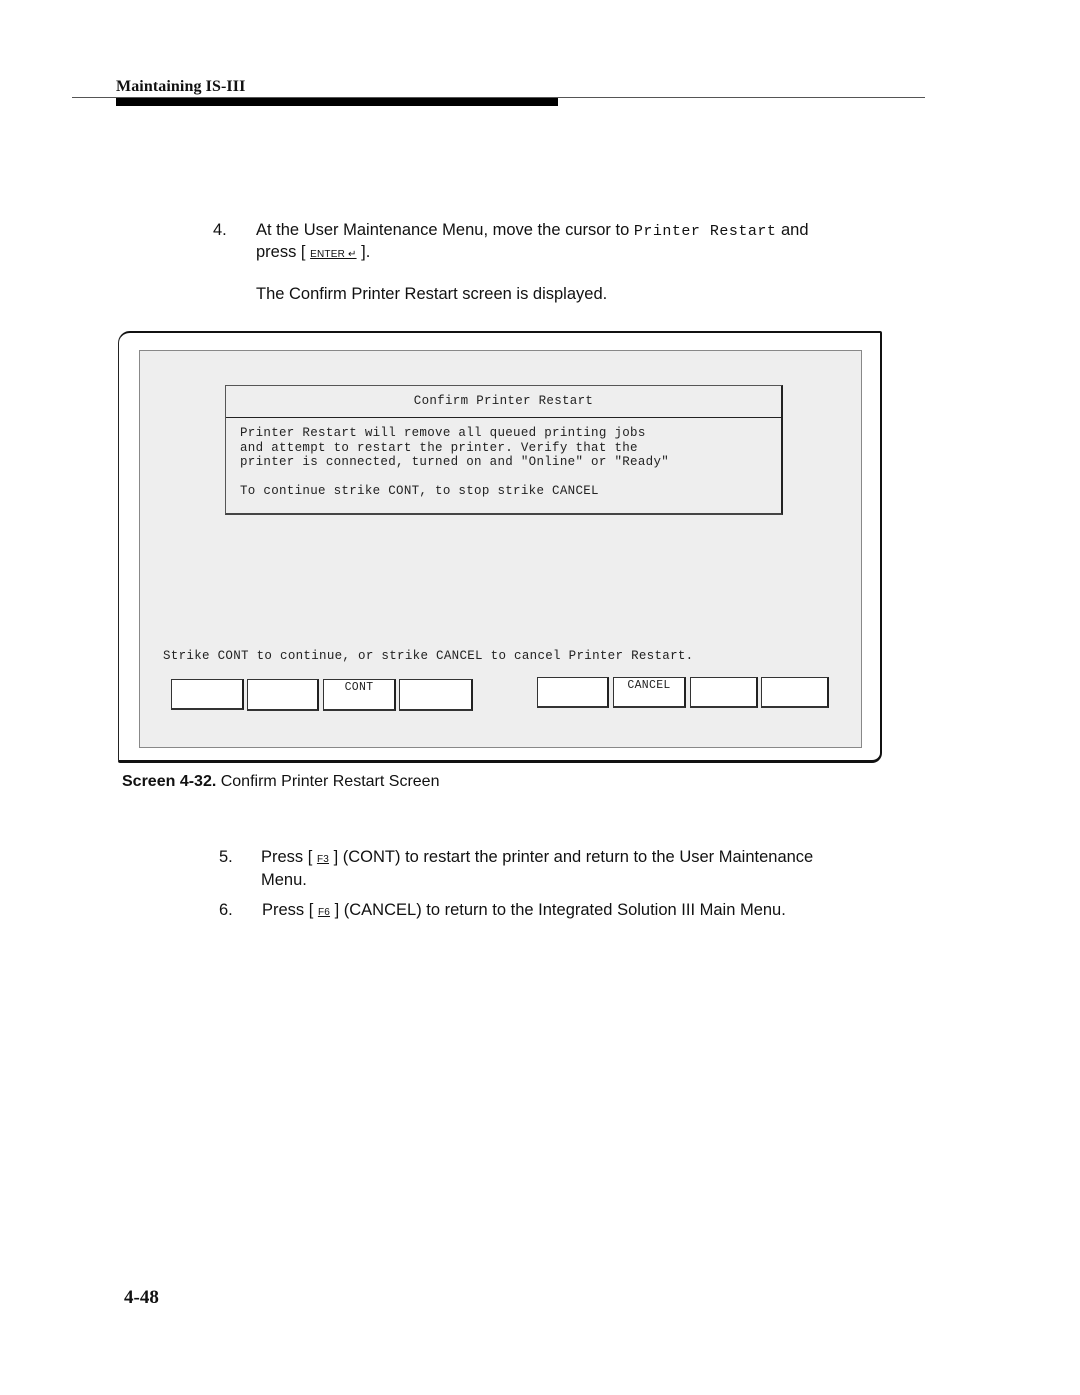  Describe the element at coordinates (220, 230) in the screenshot. I see `step-number: 4.` at that location.